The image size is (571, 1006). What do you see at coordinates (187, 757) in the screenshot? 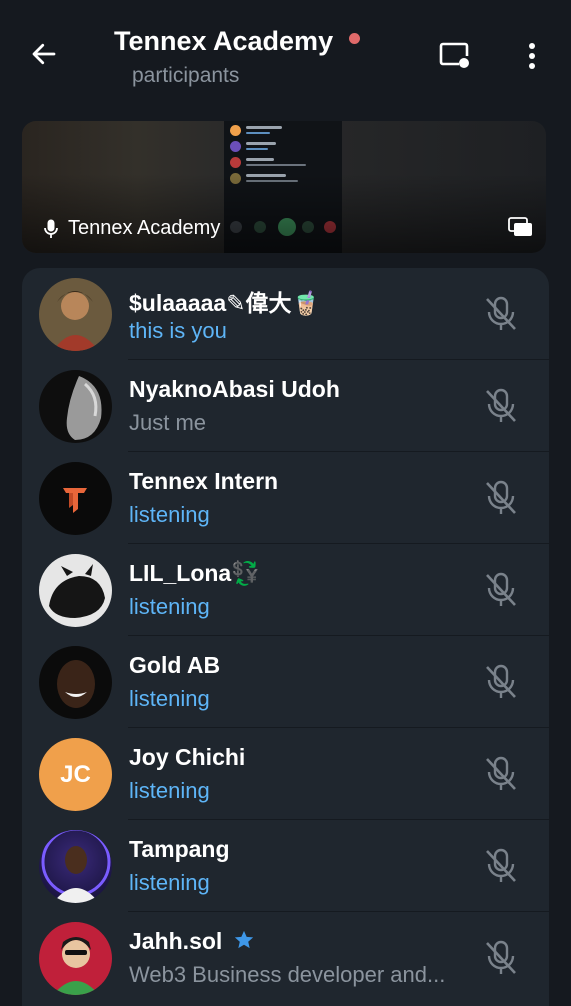
I see `participant-name: Joy Chichi` at bounding box center [187, 757].